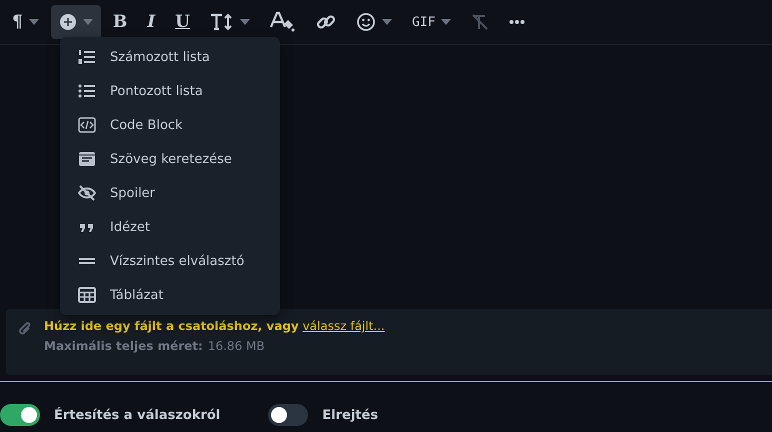 The width and height of the screenshot is (772, 432). Describe the element at coordinates (25, 329) in the screenshot. I see `paperclip-icon` at that location.